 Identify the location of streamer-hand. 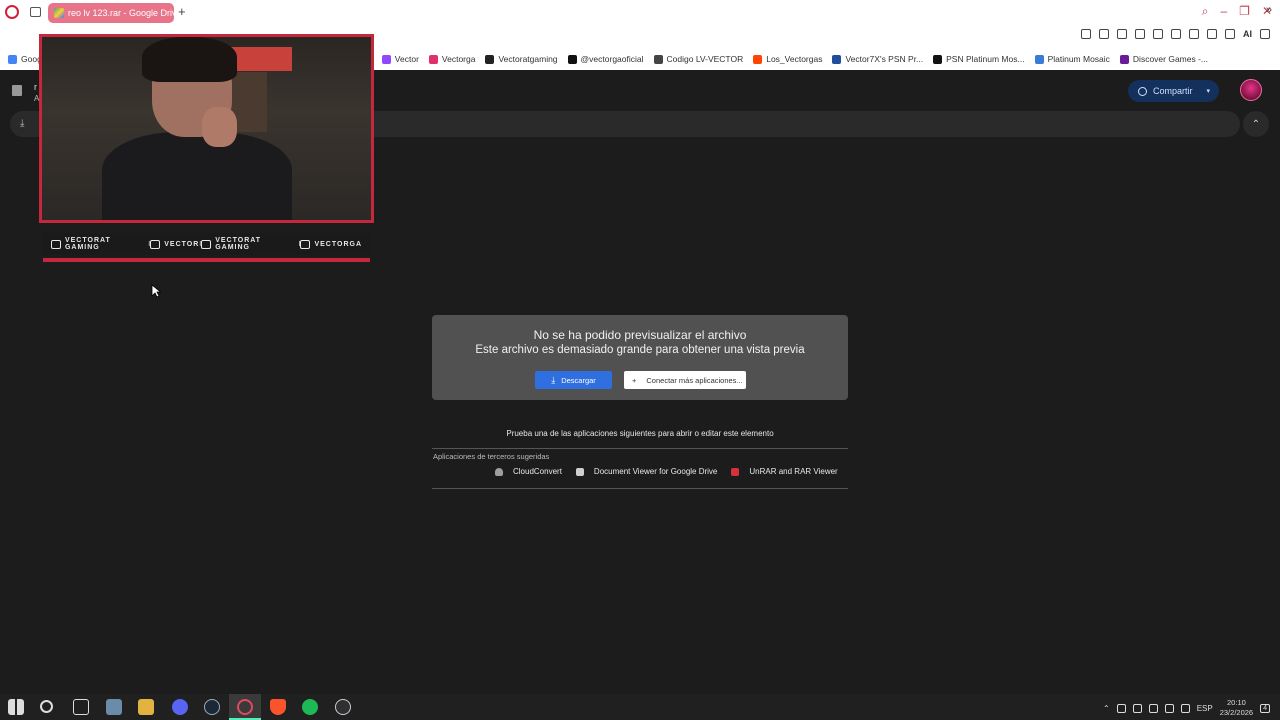
(219, 127).